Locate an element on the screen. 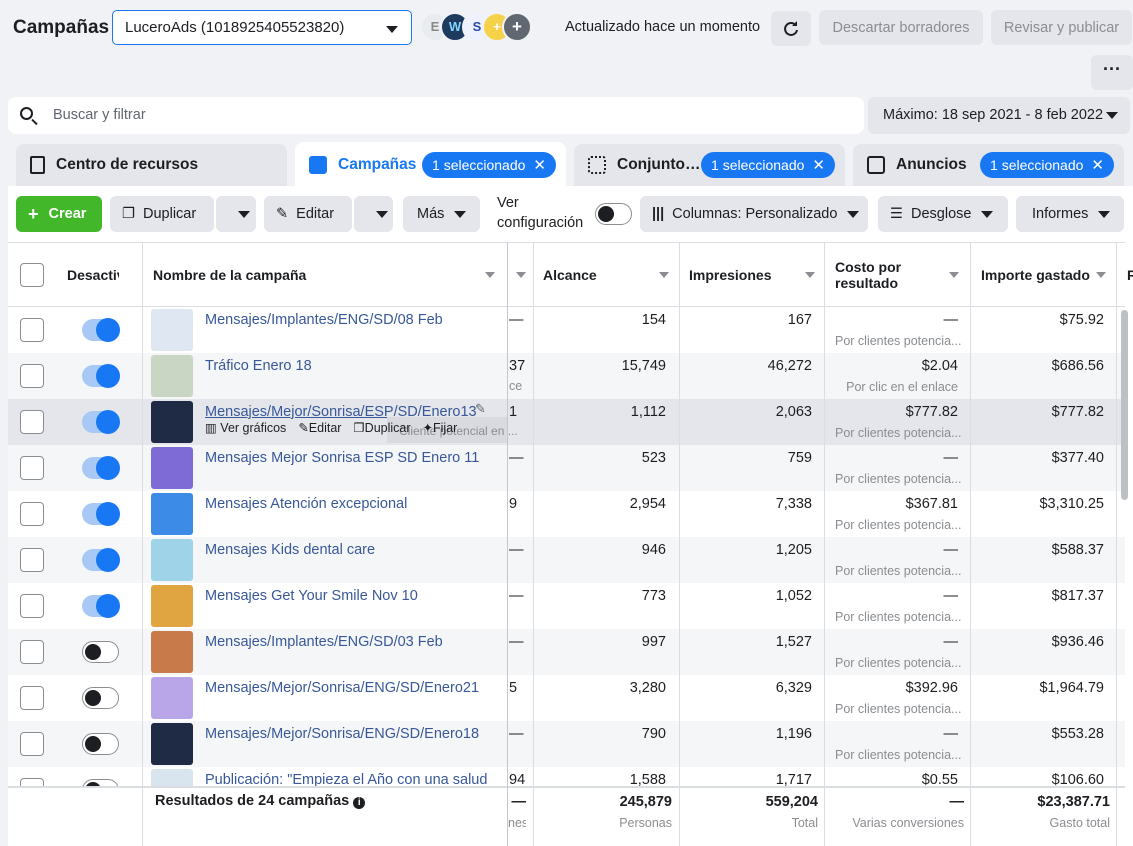 This screenshot has height=846, width=1133. campaign-name-link: Mensajes/Implantes/ENG/SD/08 Feb is located at coordinates (324, 320).